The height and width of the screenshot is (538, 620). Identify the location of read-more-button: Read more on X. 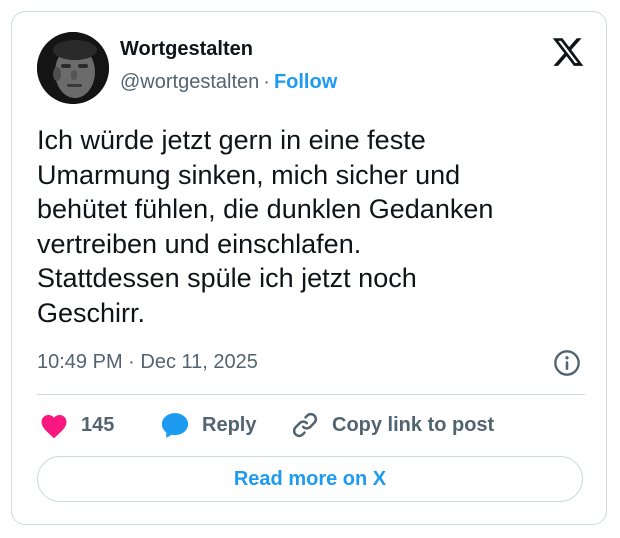
(310, 479).